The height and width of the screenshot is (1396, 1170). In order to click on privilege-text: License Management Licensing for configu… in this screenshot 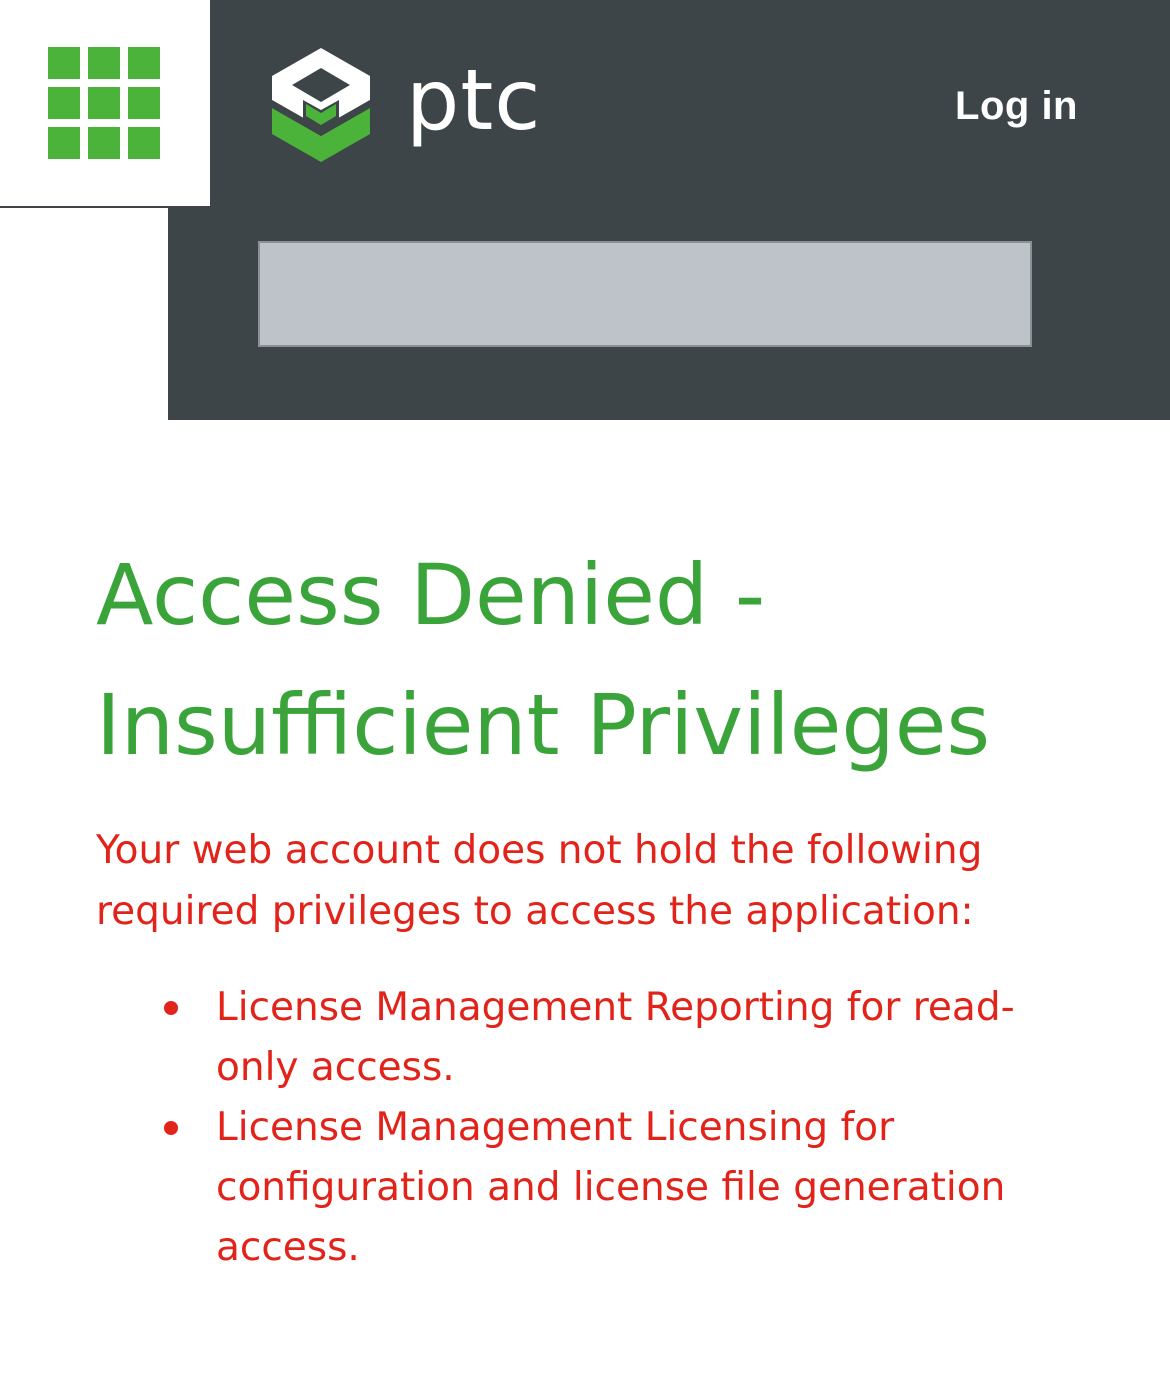, I will do `click(611, 1187)`.